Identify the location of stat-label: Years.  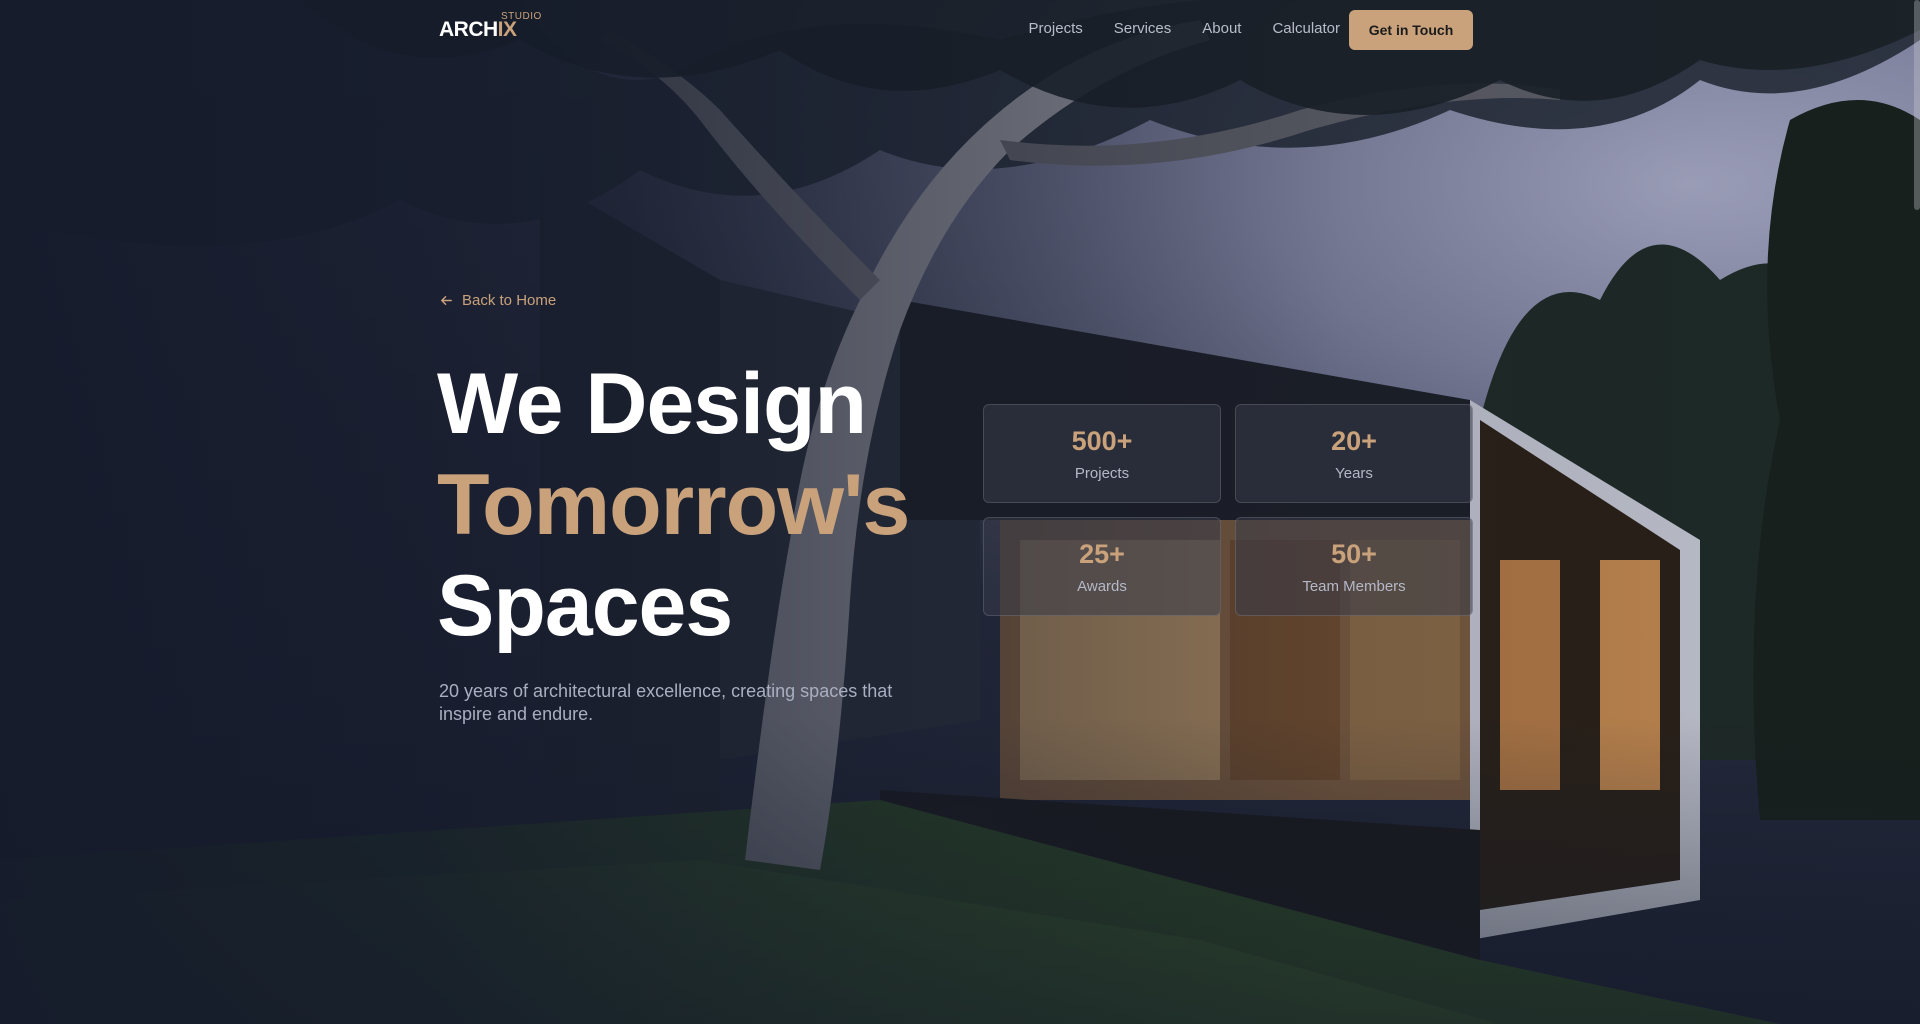
(1354, 473).